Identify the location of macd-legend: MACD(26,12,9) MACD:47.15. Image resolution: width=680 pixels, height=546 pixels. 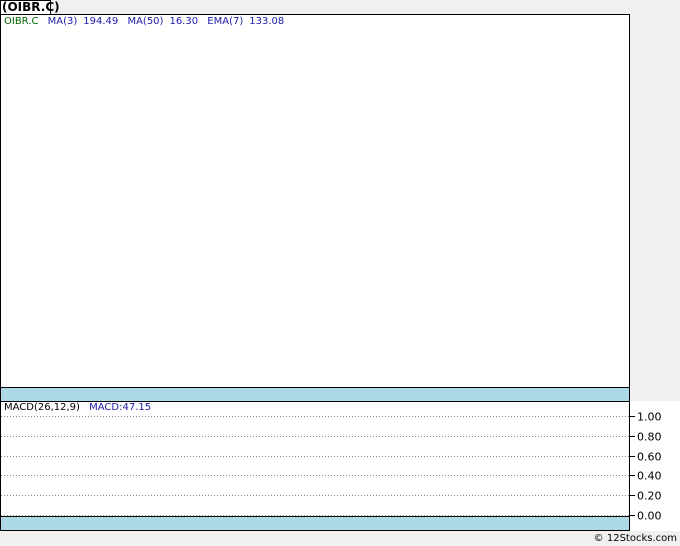
(80, 408).